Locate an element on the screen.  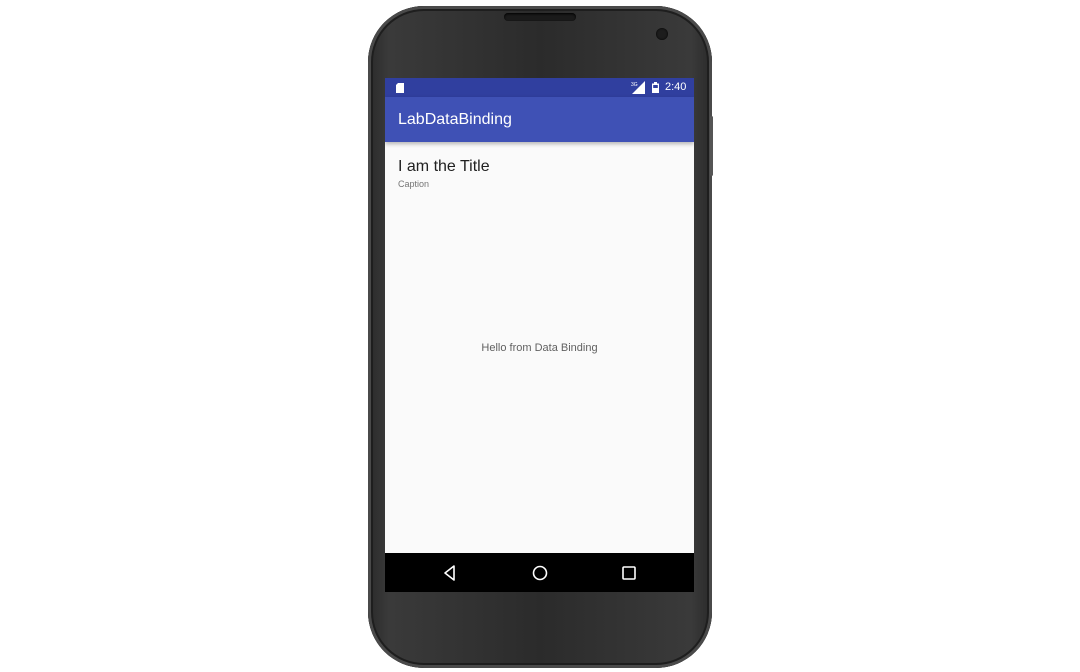
status-bar: 3G 2:40 is located at coordinates (539, 87).